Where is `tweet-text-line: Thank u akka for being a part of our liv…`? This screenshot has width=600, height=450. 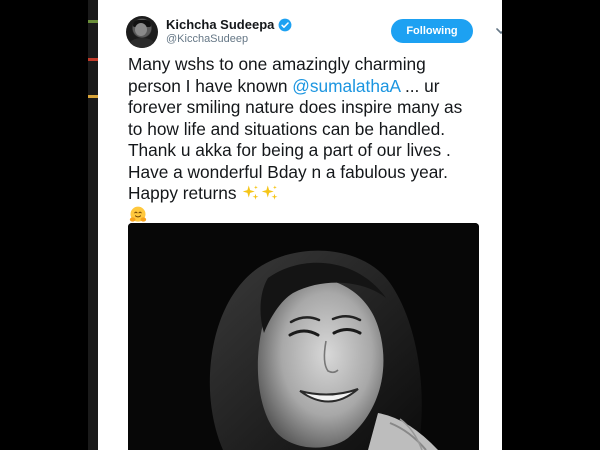 tweet-text-line: Thank u akka for being a part of our liv… is located at coordinates (289, 150).